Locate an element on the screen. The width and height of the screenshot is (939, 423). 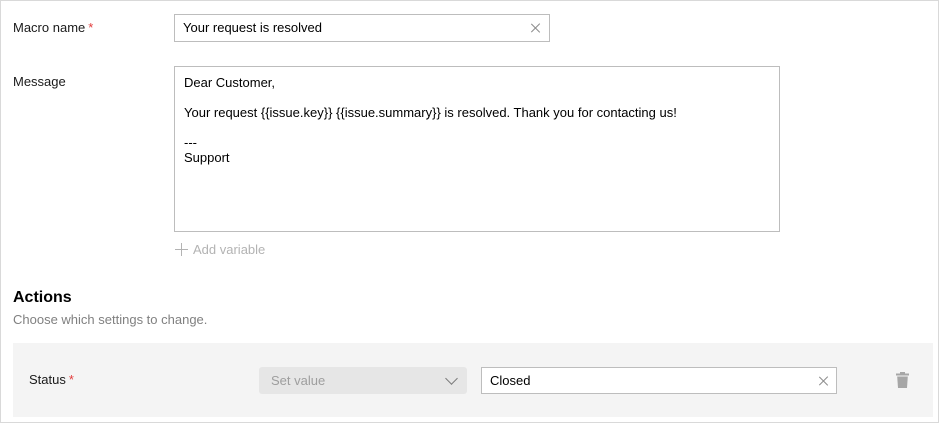
status-value-input: Closed is located at coordinates (659, 380).